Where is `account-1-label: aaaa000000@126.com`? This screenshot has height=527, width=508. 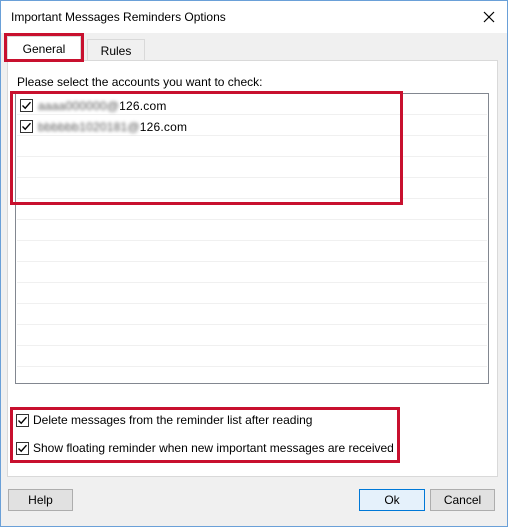 account-1-label: aaaa000000@126.com is located at coordinates (102, 106).